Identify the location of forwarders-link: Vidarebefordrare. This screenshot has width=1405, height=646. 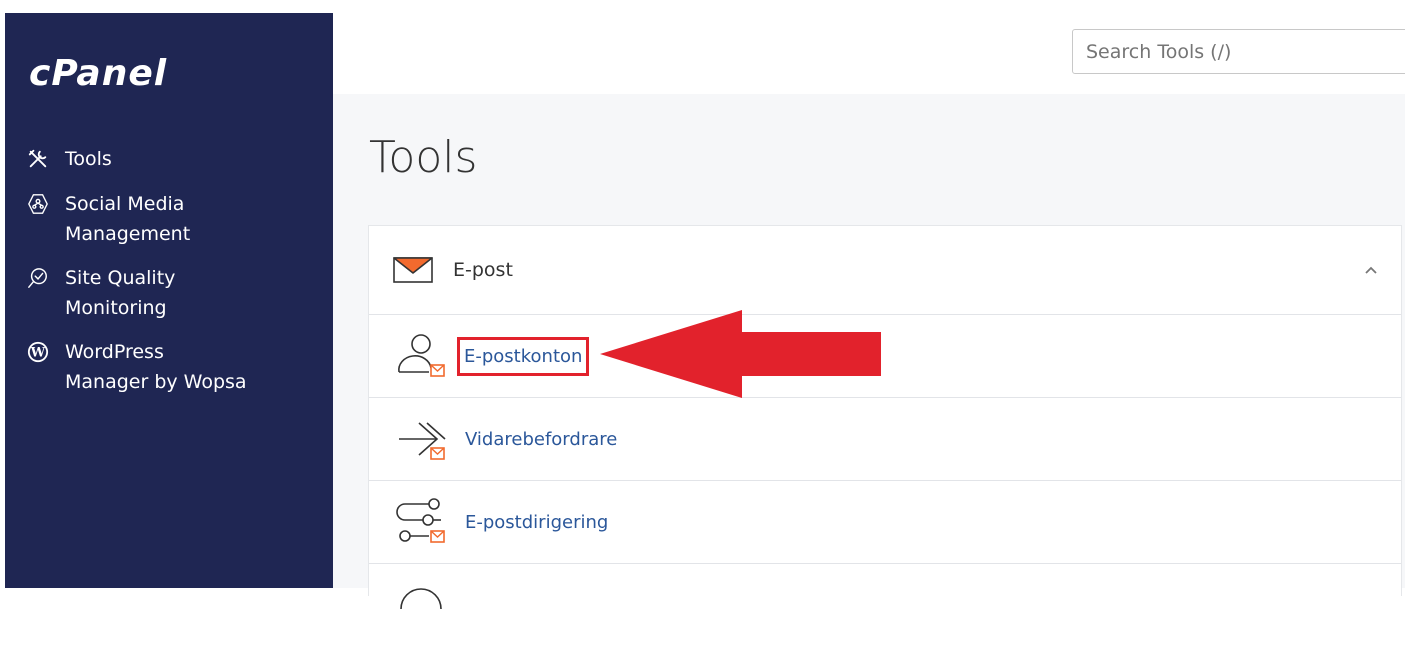
(541, 439).